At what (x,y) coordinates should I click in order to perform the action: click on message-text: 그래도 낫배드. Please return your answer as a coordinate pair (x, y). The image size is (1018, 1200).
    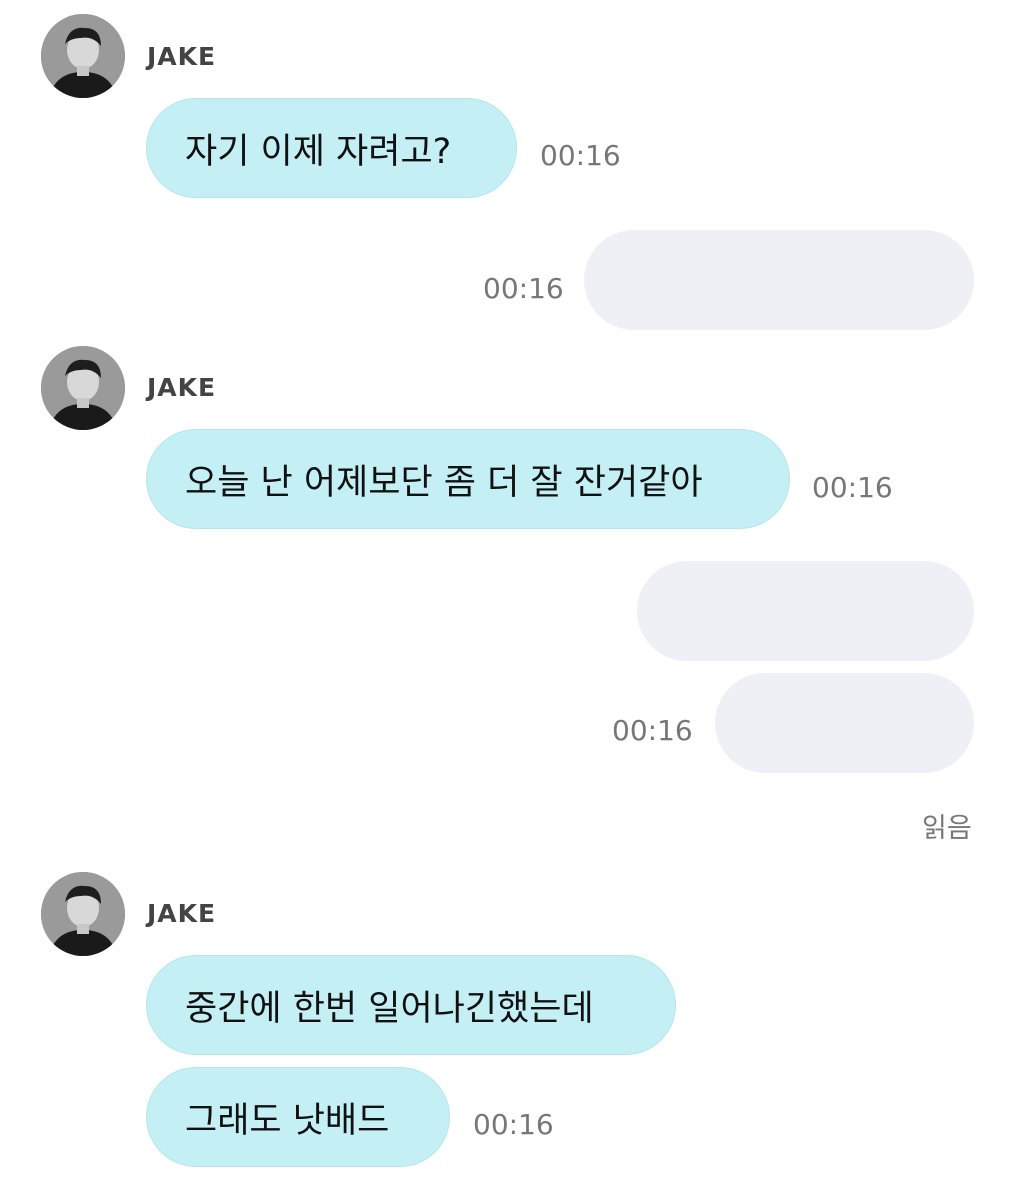
    Looking at the image, I should click on (287, 1120).